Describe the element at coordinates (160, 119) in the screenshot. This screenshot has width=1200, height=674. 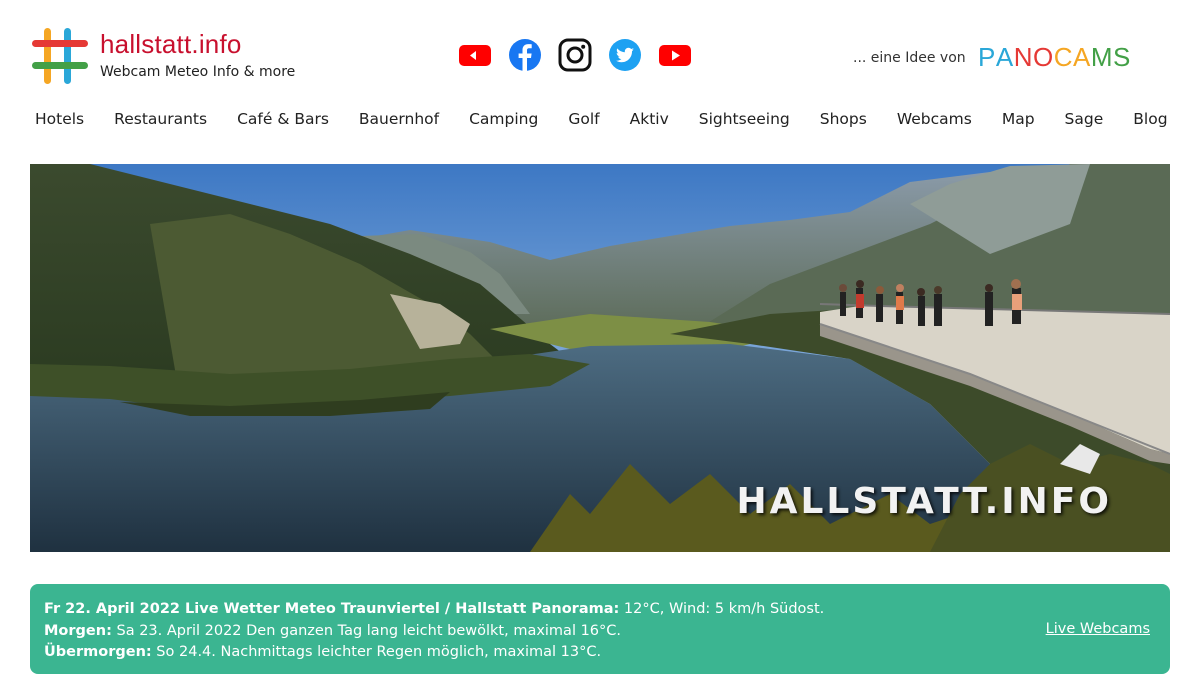
I see `nav-item-restaurants: Restaurants` at that location.